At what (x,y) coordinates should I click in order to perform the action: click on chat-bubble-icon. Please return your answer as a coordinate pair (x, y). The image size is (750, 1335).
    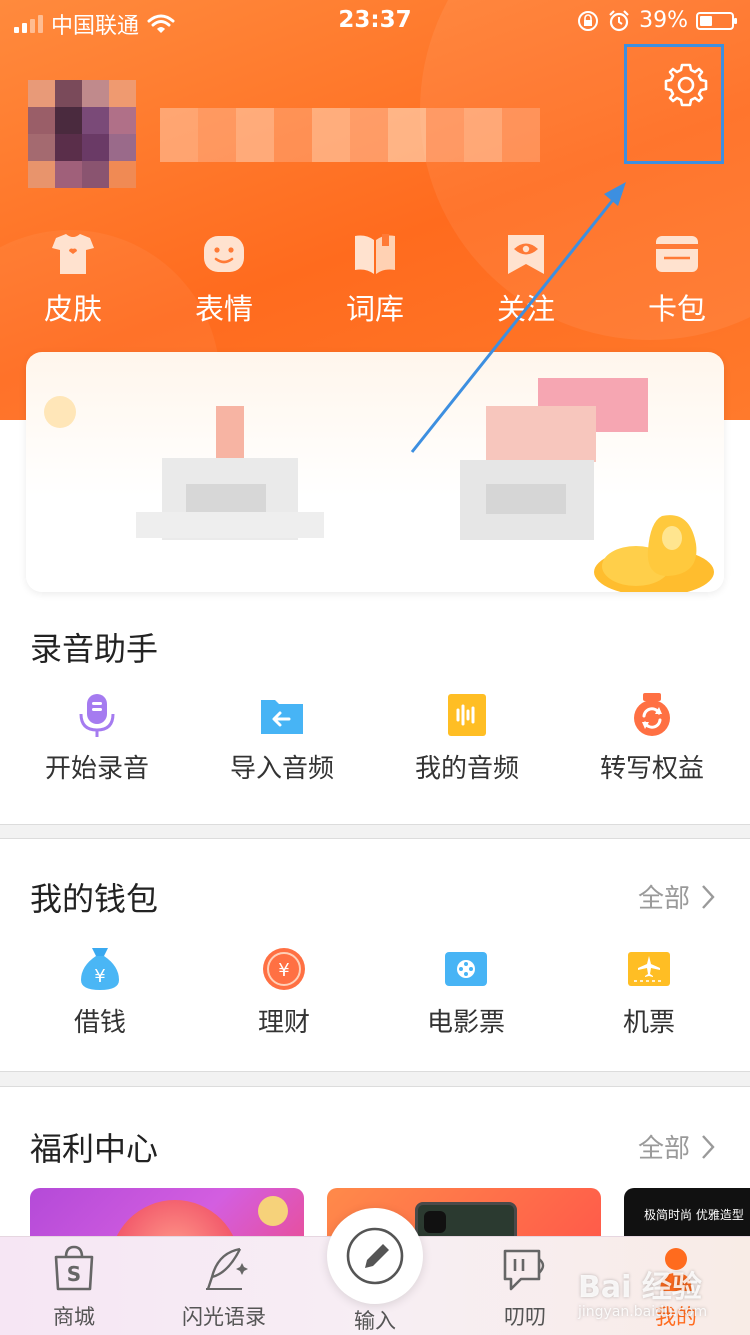
    Looking at the image, I should click on (524, 1270).